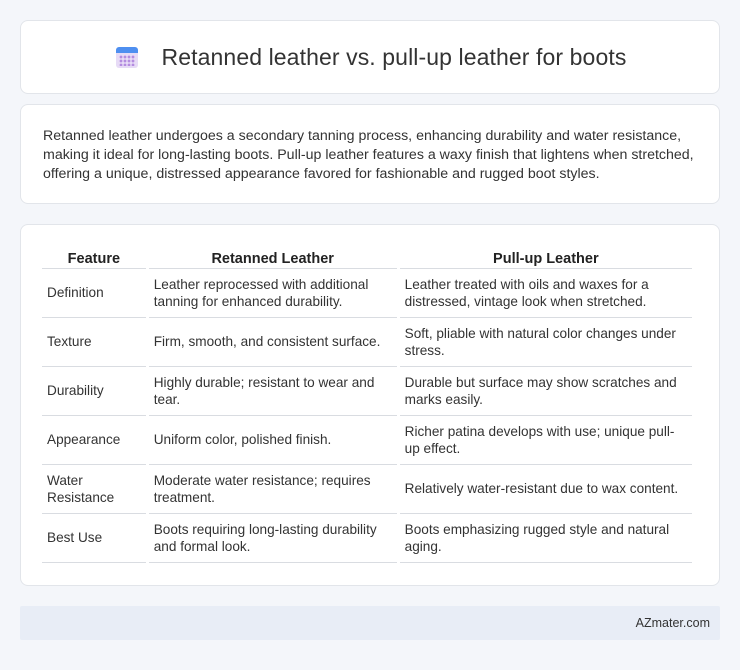 The image size is (740, 670). Describe the element at coordinates (94, 257) in the screenshot. I see `header-feature: Feature` at that location.